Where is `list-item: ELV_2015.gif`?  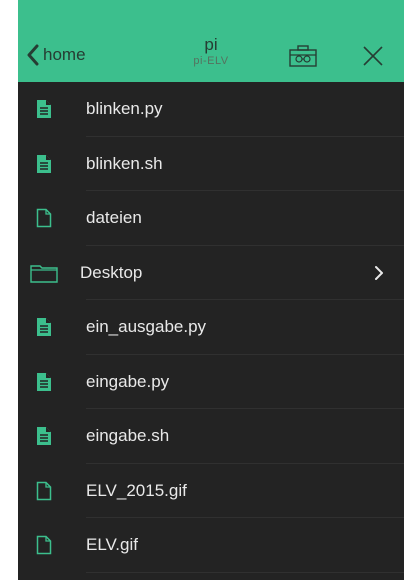
list-item: ELV_2015.gif is located at coordinates (211, 491).